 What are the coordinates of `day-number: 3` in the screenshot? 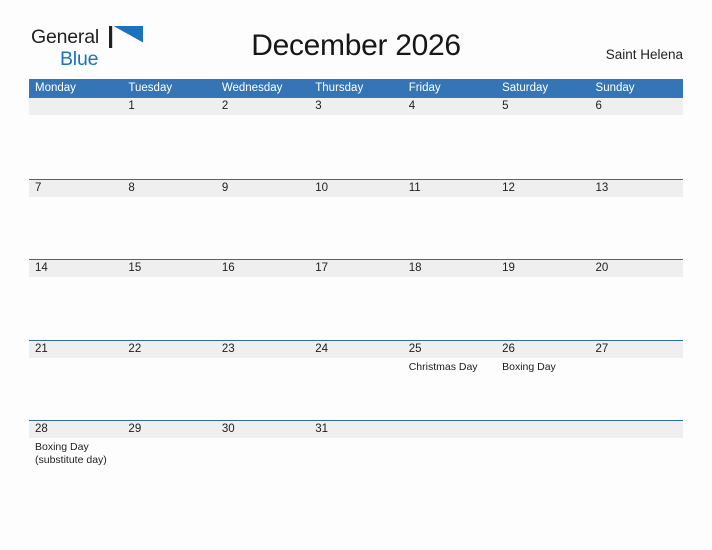 It's located at (318, 106).